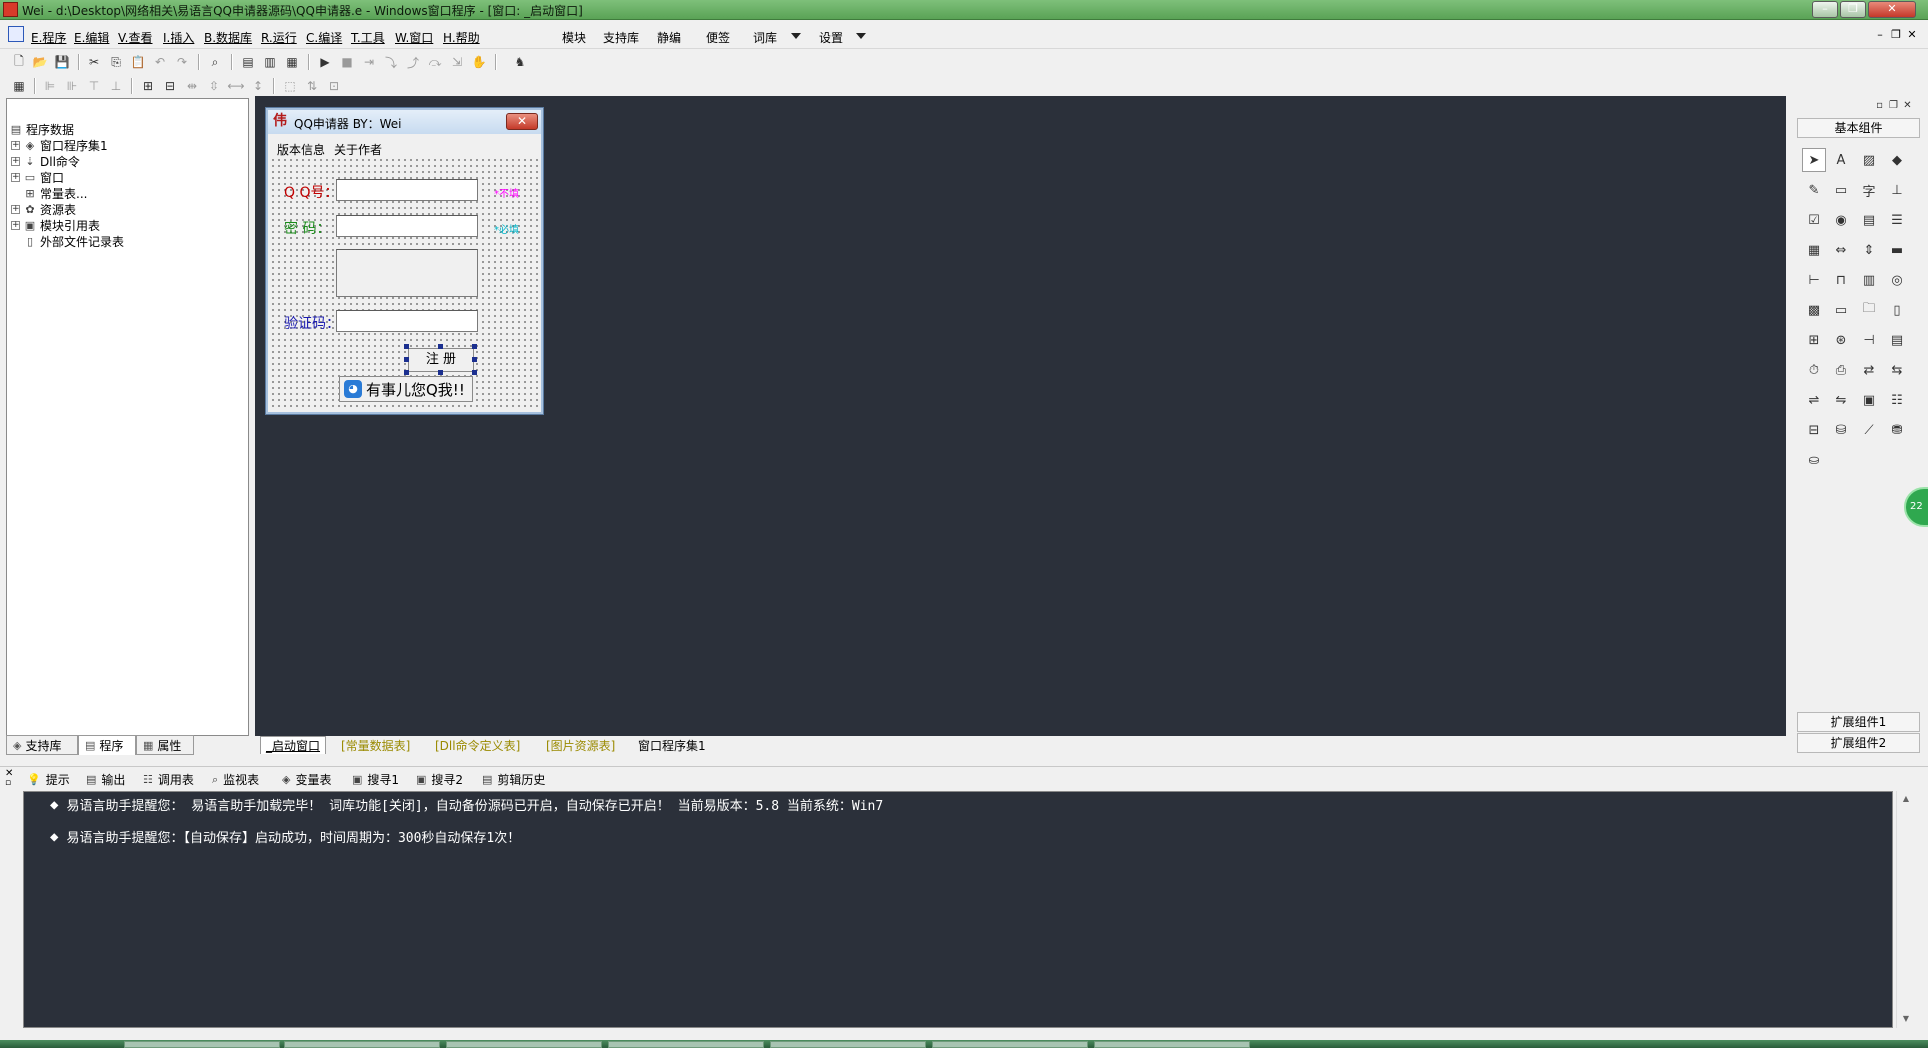 This screenshot has width=1928, height=1048. I want to click on slider-tool: ⊢, so click(1814, 280).